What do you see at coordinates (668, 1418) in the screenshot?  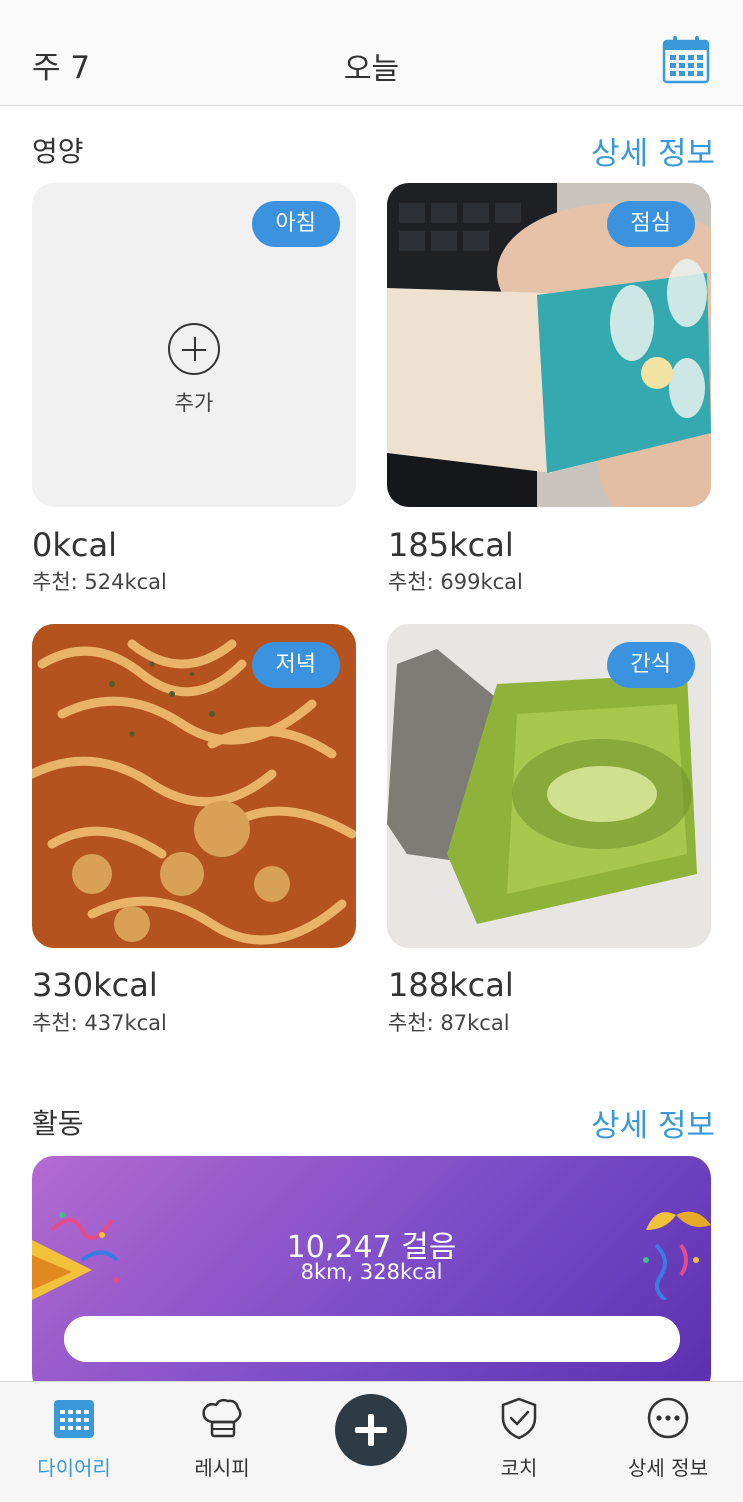 I see `more-icon` at bounding box center [668, 1418].